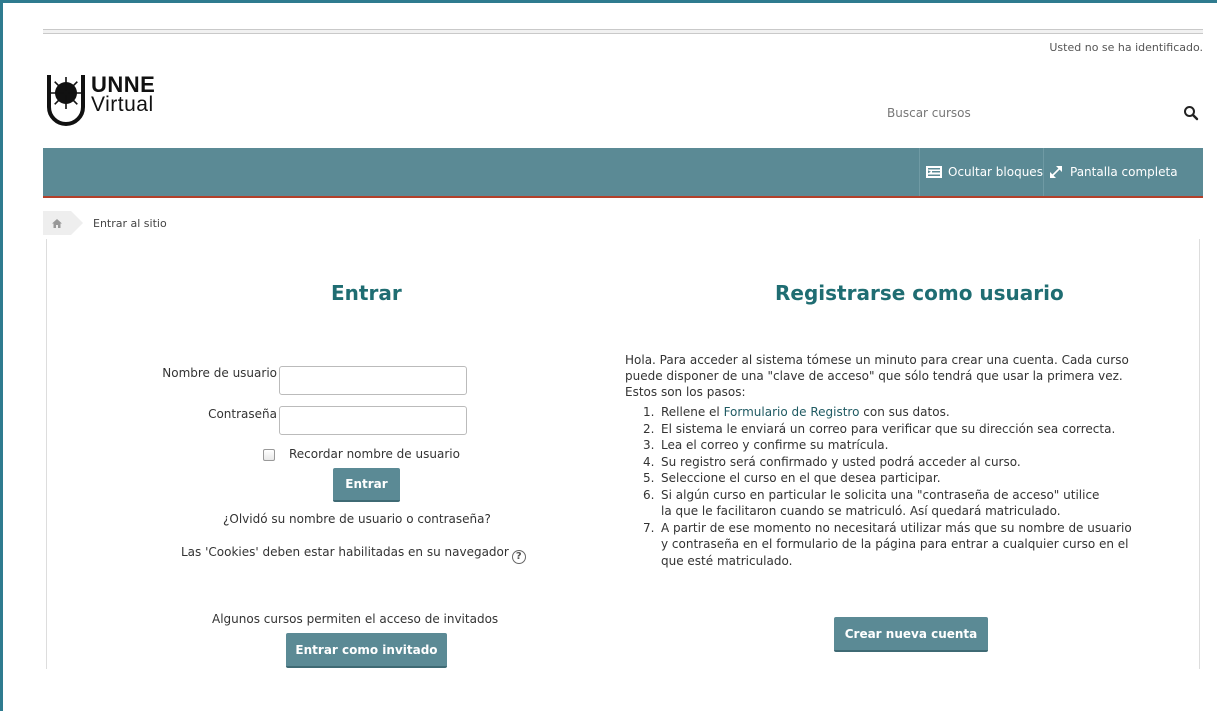  I want to click on breadcrumb: Entrar al sitio, so click(105, 223).